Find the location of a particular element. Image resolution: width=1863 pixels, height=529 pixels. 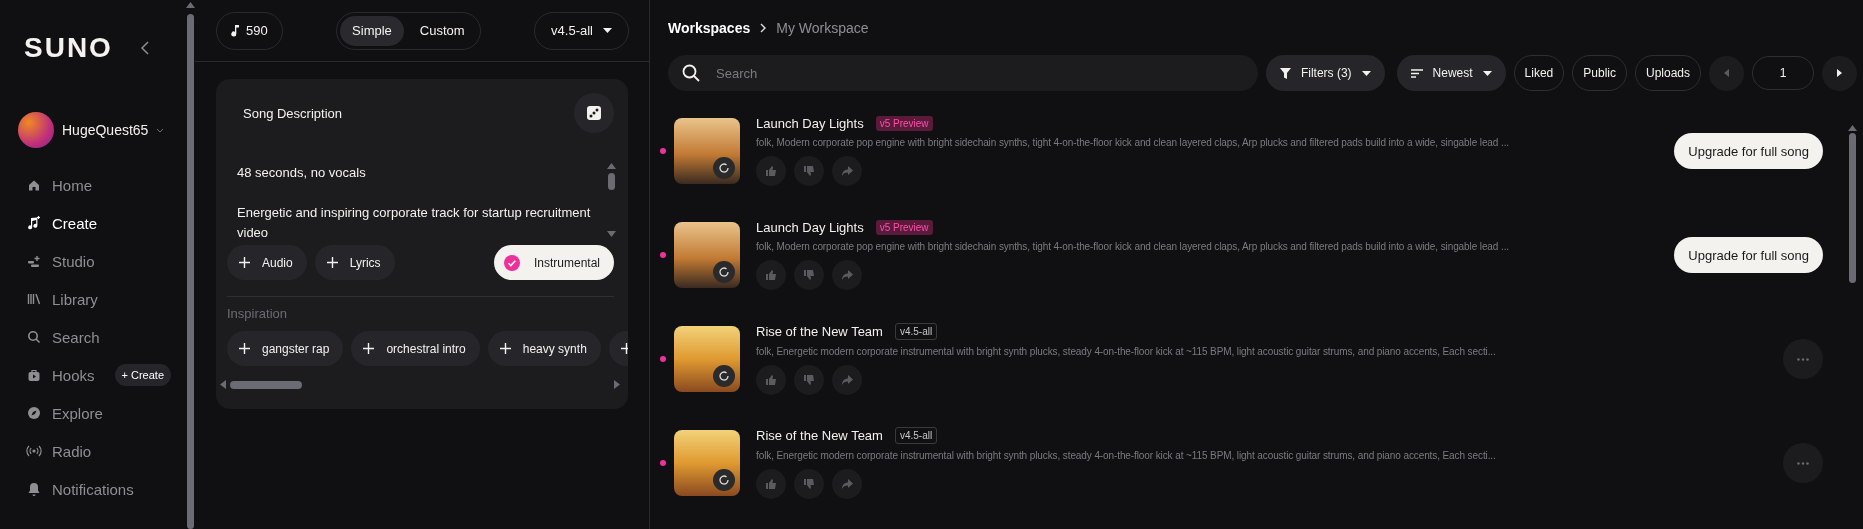

nav-item: Create is located at coordinates (62, 223).